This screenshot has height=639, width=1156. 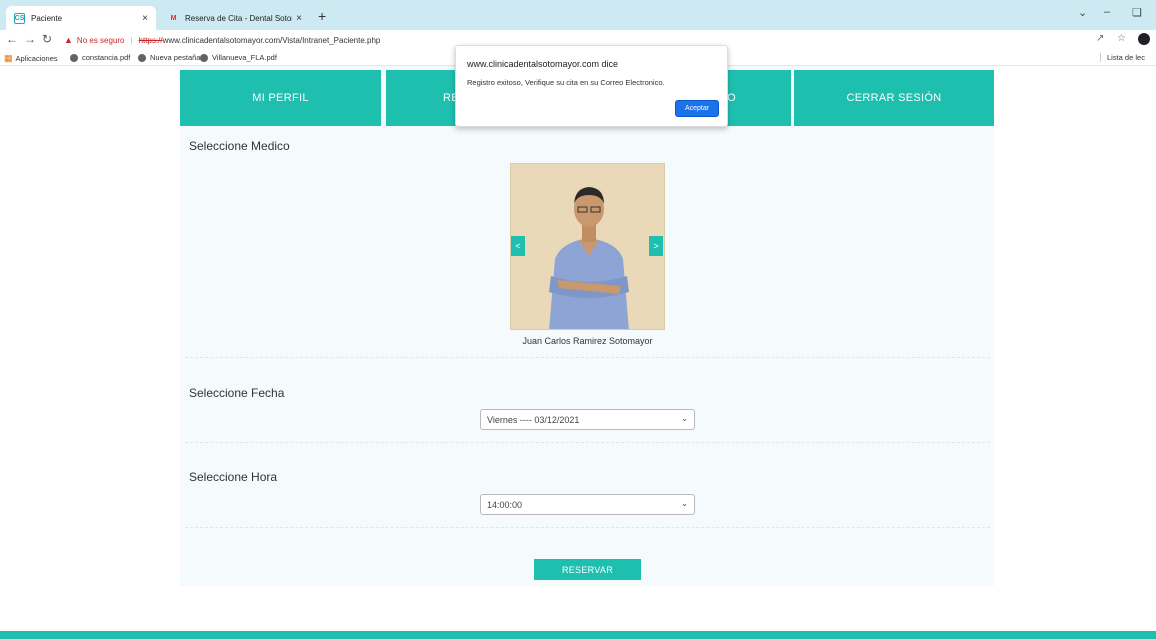 I want to click on profile-avatar, so click(x=1144, y=39).